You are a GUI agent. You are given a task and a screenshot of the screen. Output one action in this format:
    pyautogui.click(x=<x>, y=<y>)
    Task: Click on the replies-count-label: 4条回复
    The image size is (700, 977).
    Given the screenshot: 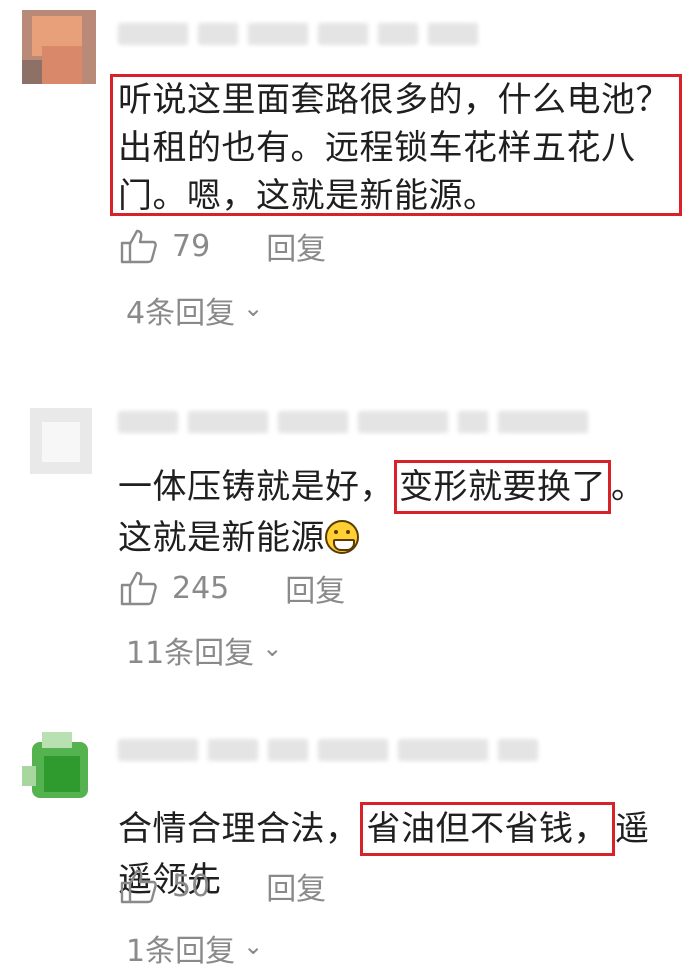 What is the action you would take?
    pyautogui.click(x=181, y=313)
    